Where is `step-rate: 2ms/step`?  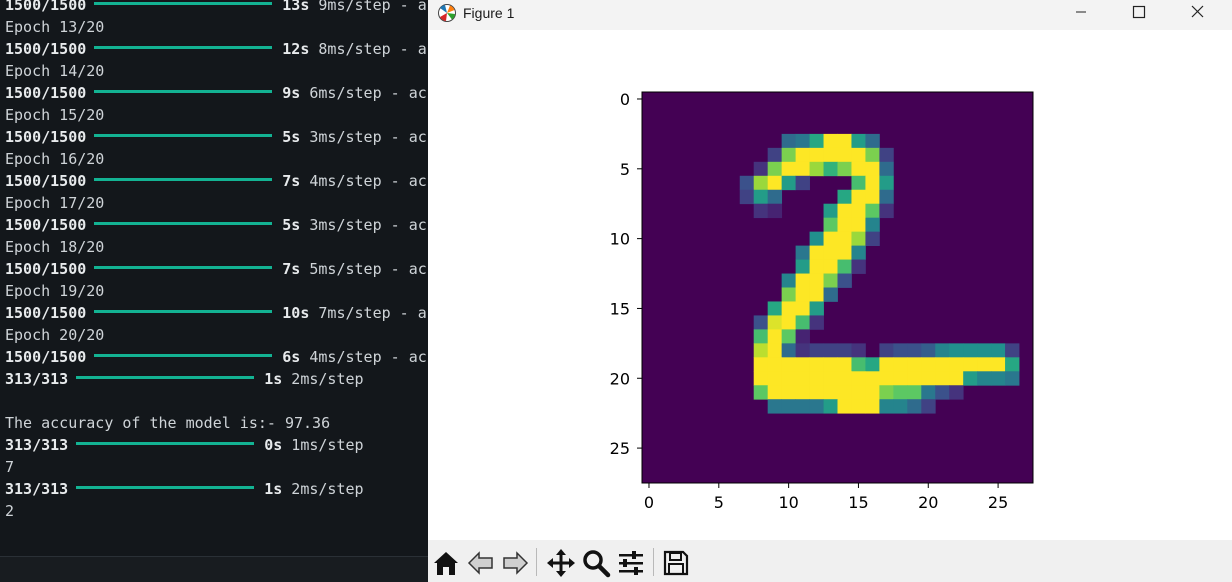 step-rate: 2ms/step is located at coordinates (323, 379).